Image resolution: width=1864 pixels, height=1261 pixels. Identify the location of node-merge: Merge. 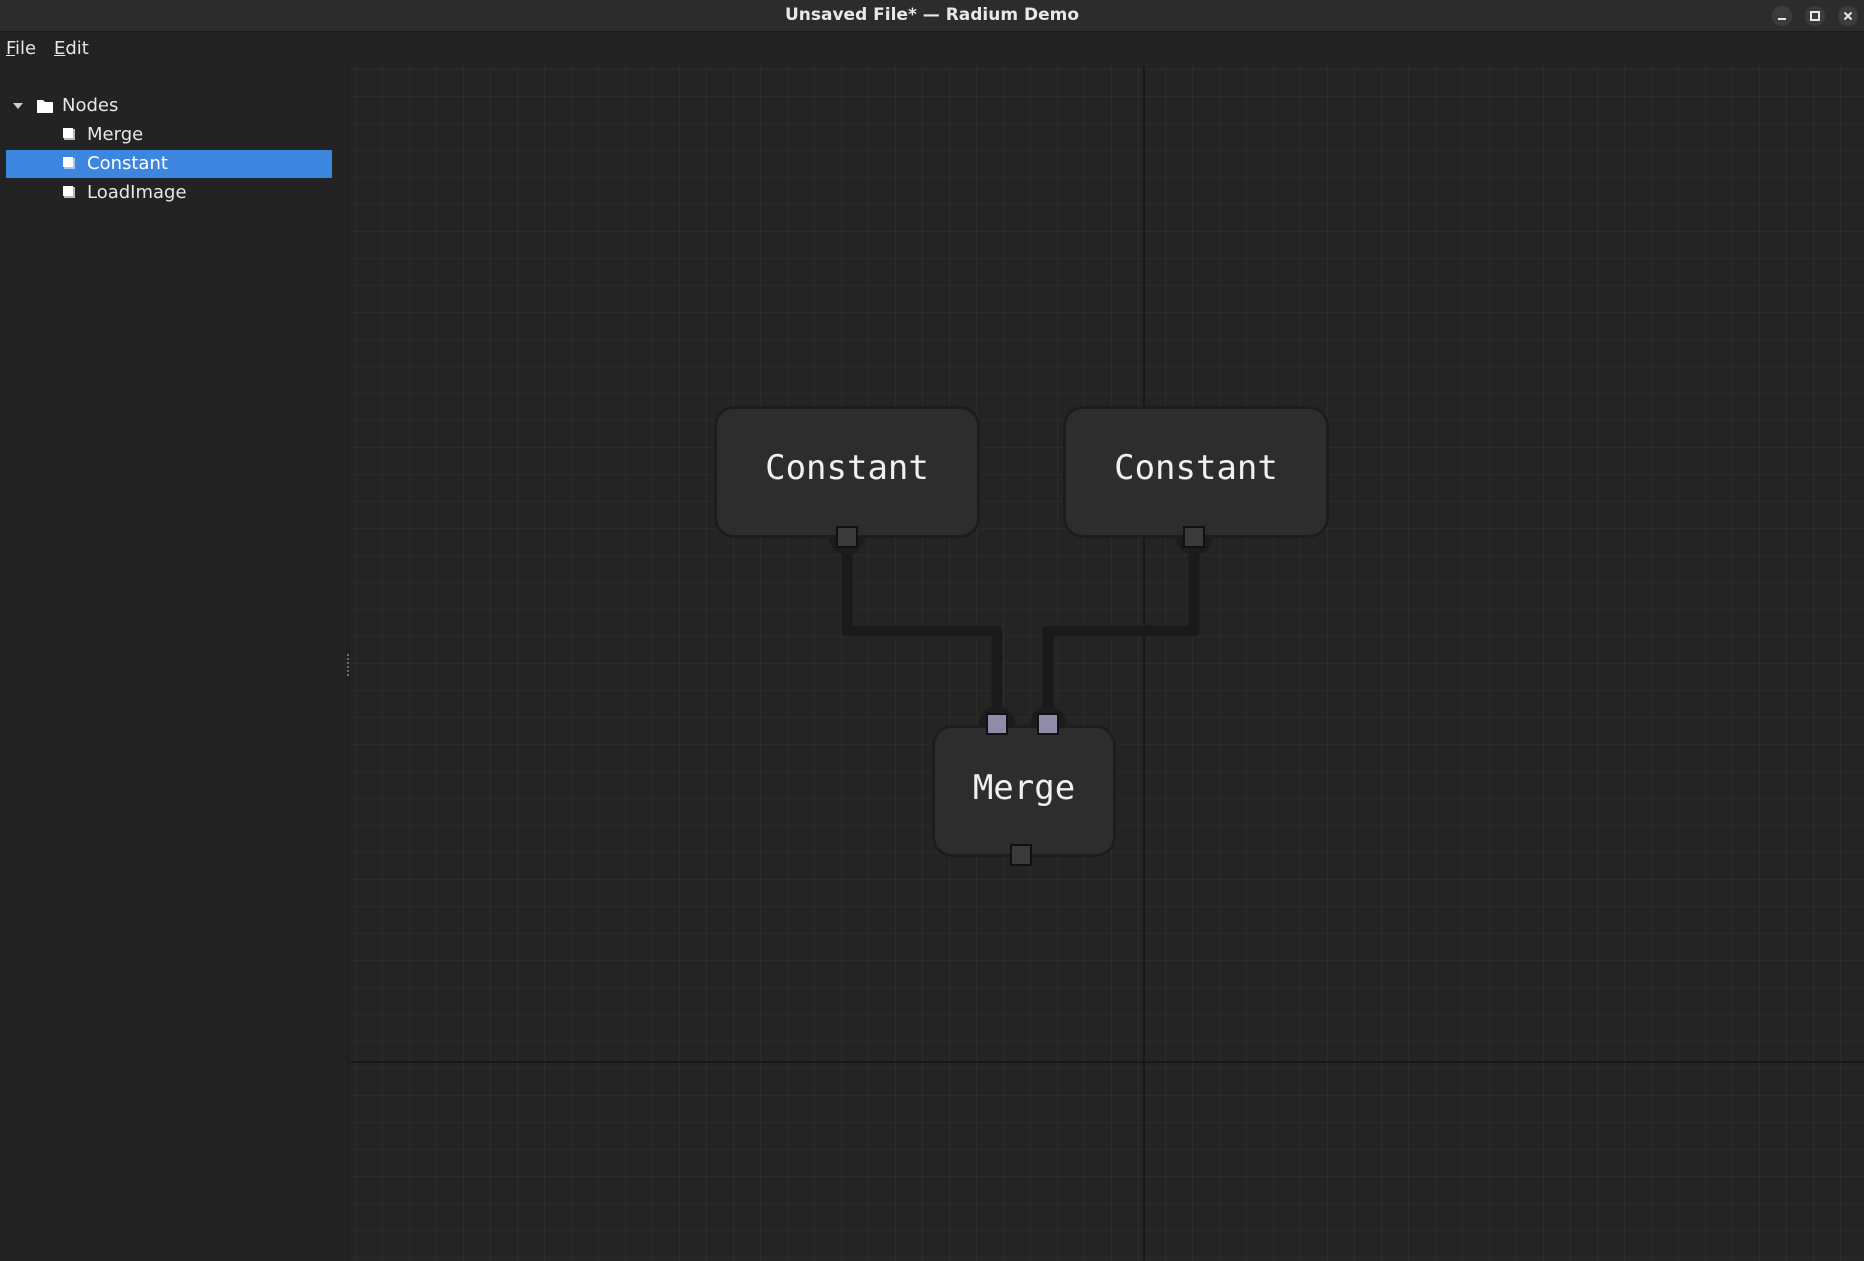
(1024, 791).